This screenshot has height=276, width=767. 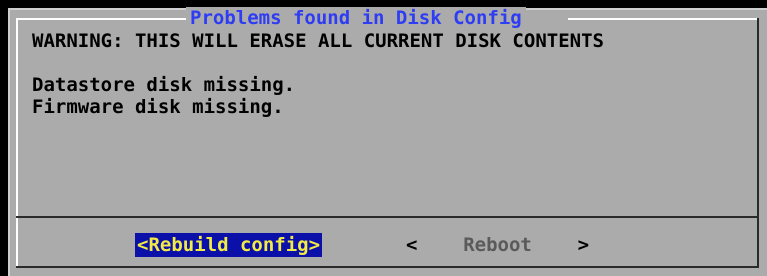 I want to click on reboot-spacer-left, so click(x=440, y=245).